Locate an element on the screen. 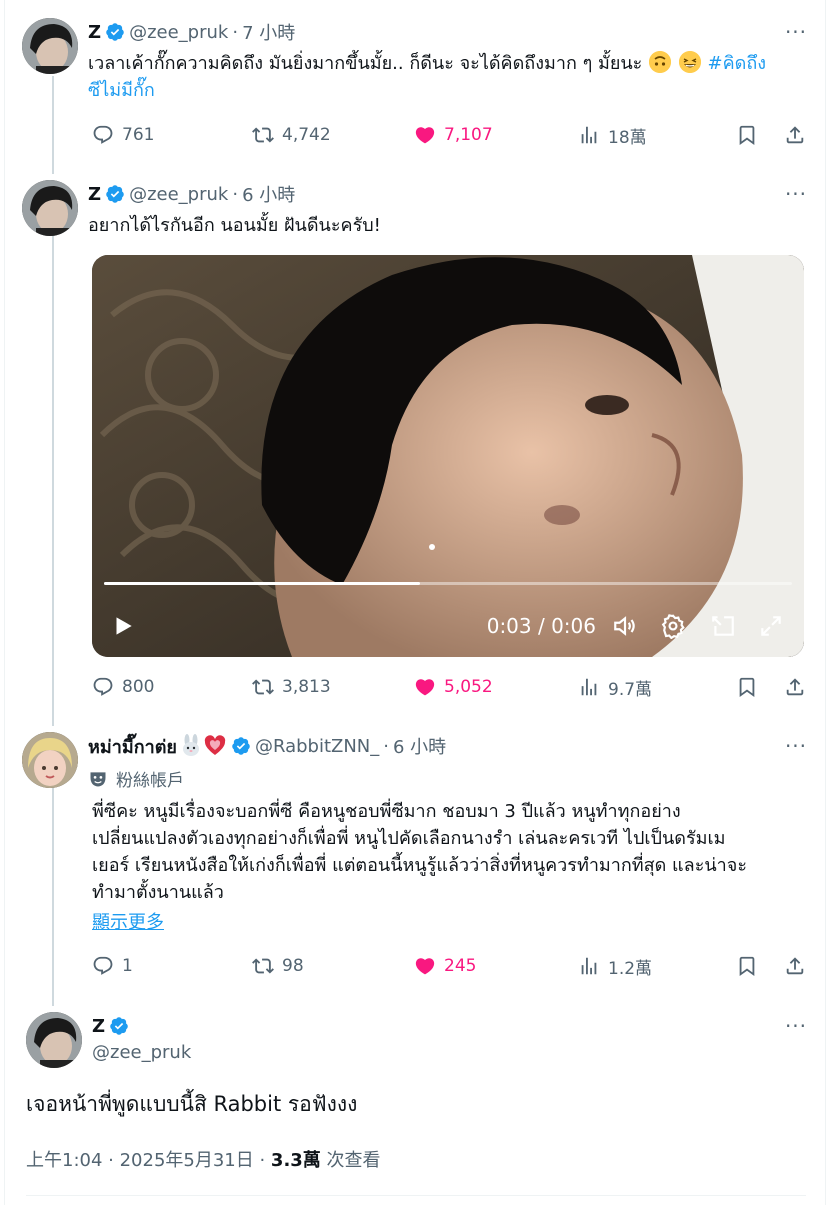  like-button: 7,107 is located at coordinates (453, 135).